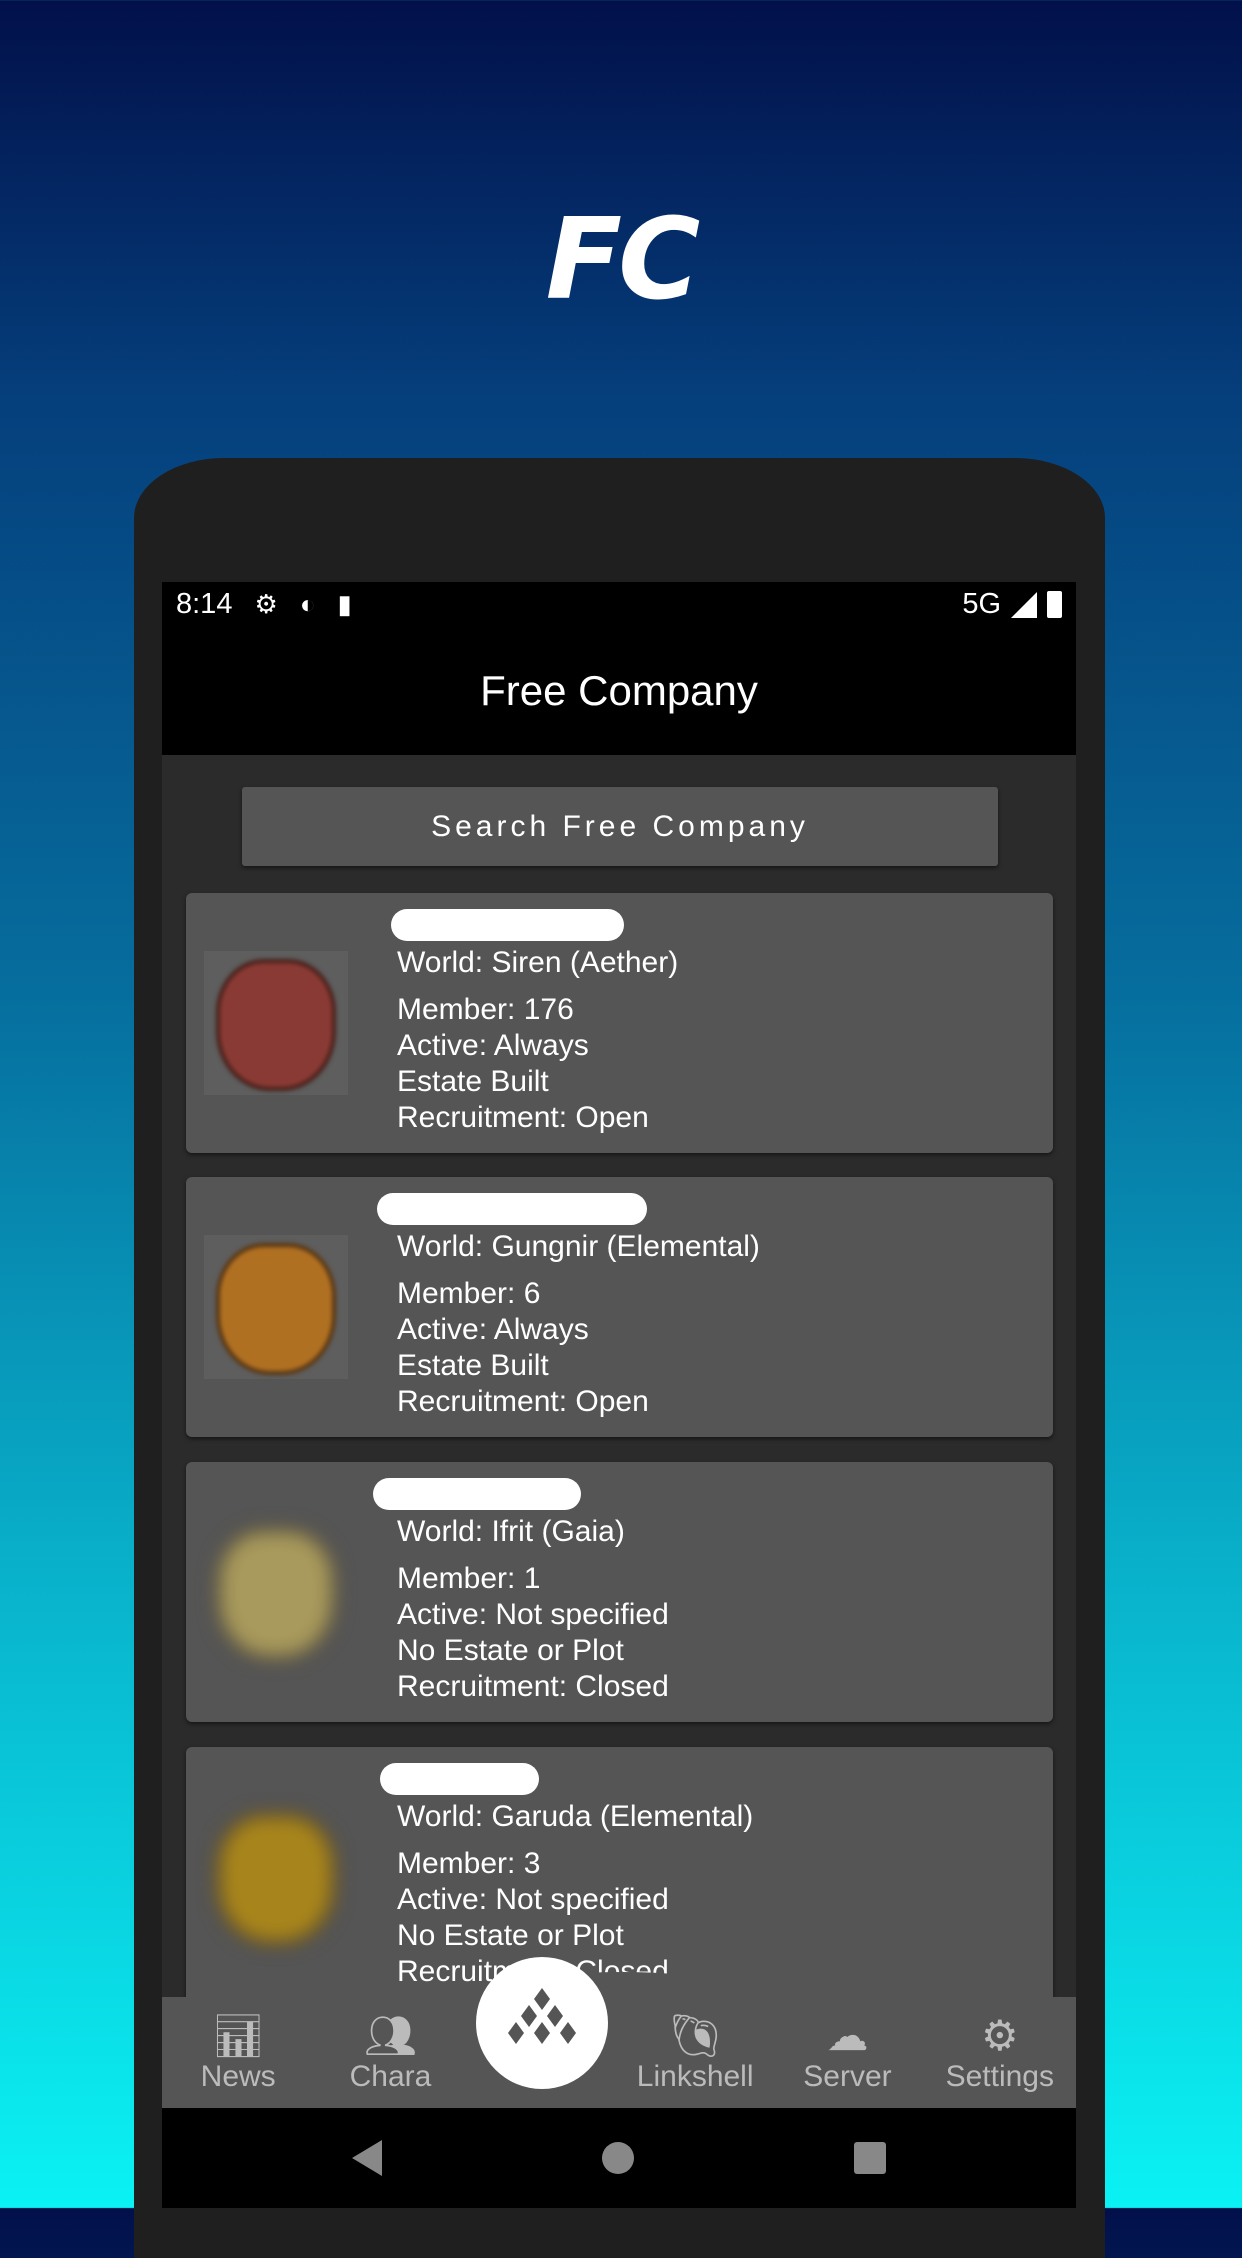  I want to click on nav-chara: 👥︎ Chara, so click(390, 2052).